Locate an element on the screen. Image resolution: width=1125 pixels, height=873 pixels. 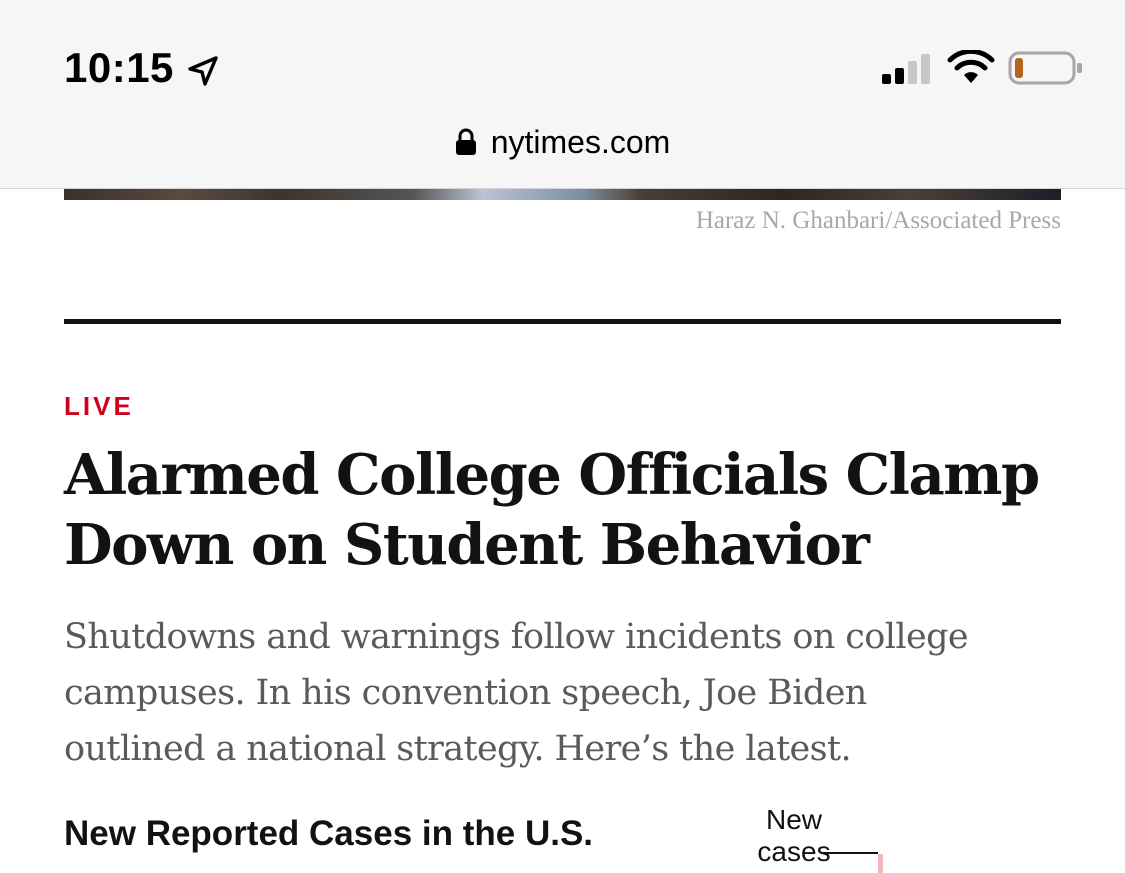
address-bar: nytimes.com is located at coordinates (562, 142).